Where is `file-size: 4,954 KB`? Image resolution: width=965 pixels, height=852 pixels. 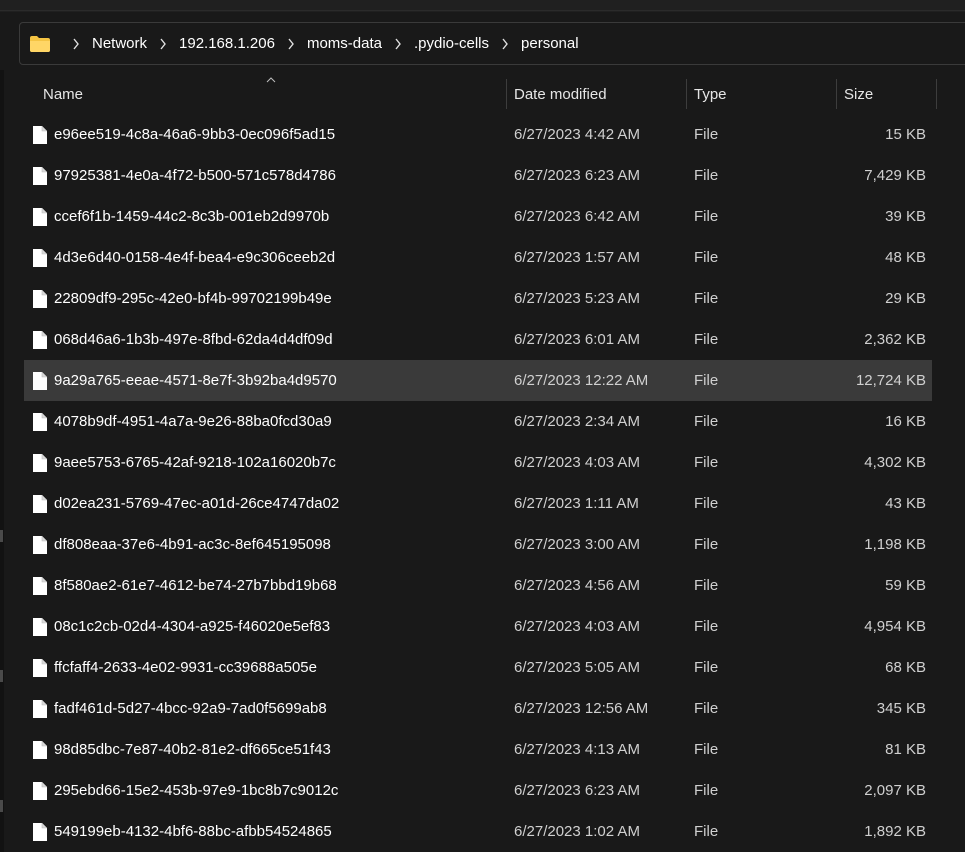 file-size: 4,954 KB is located at coordinates (895, 626).